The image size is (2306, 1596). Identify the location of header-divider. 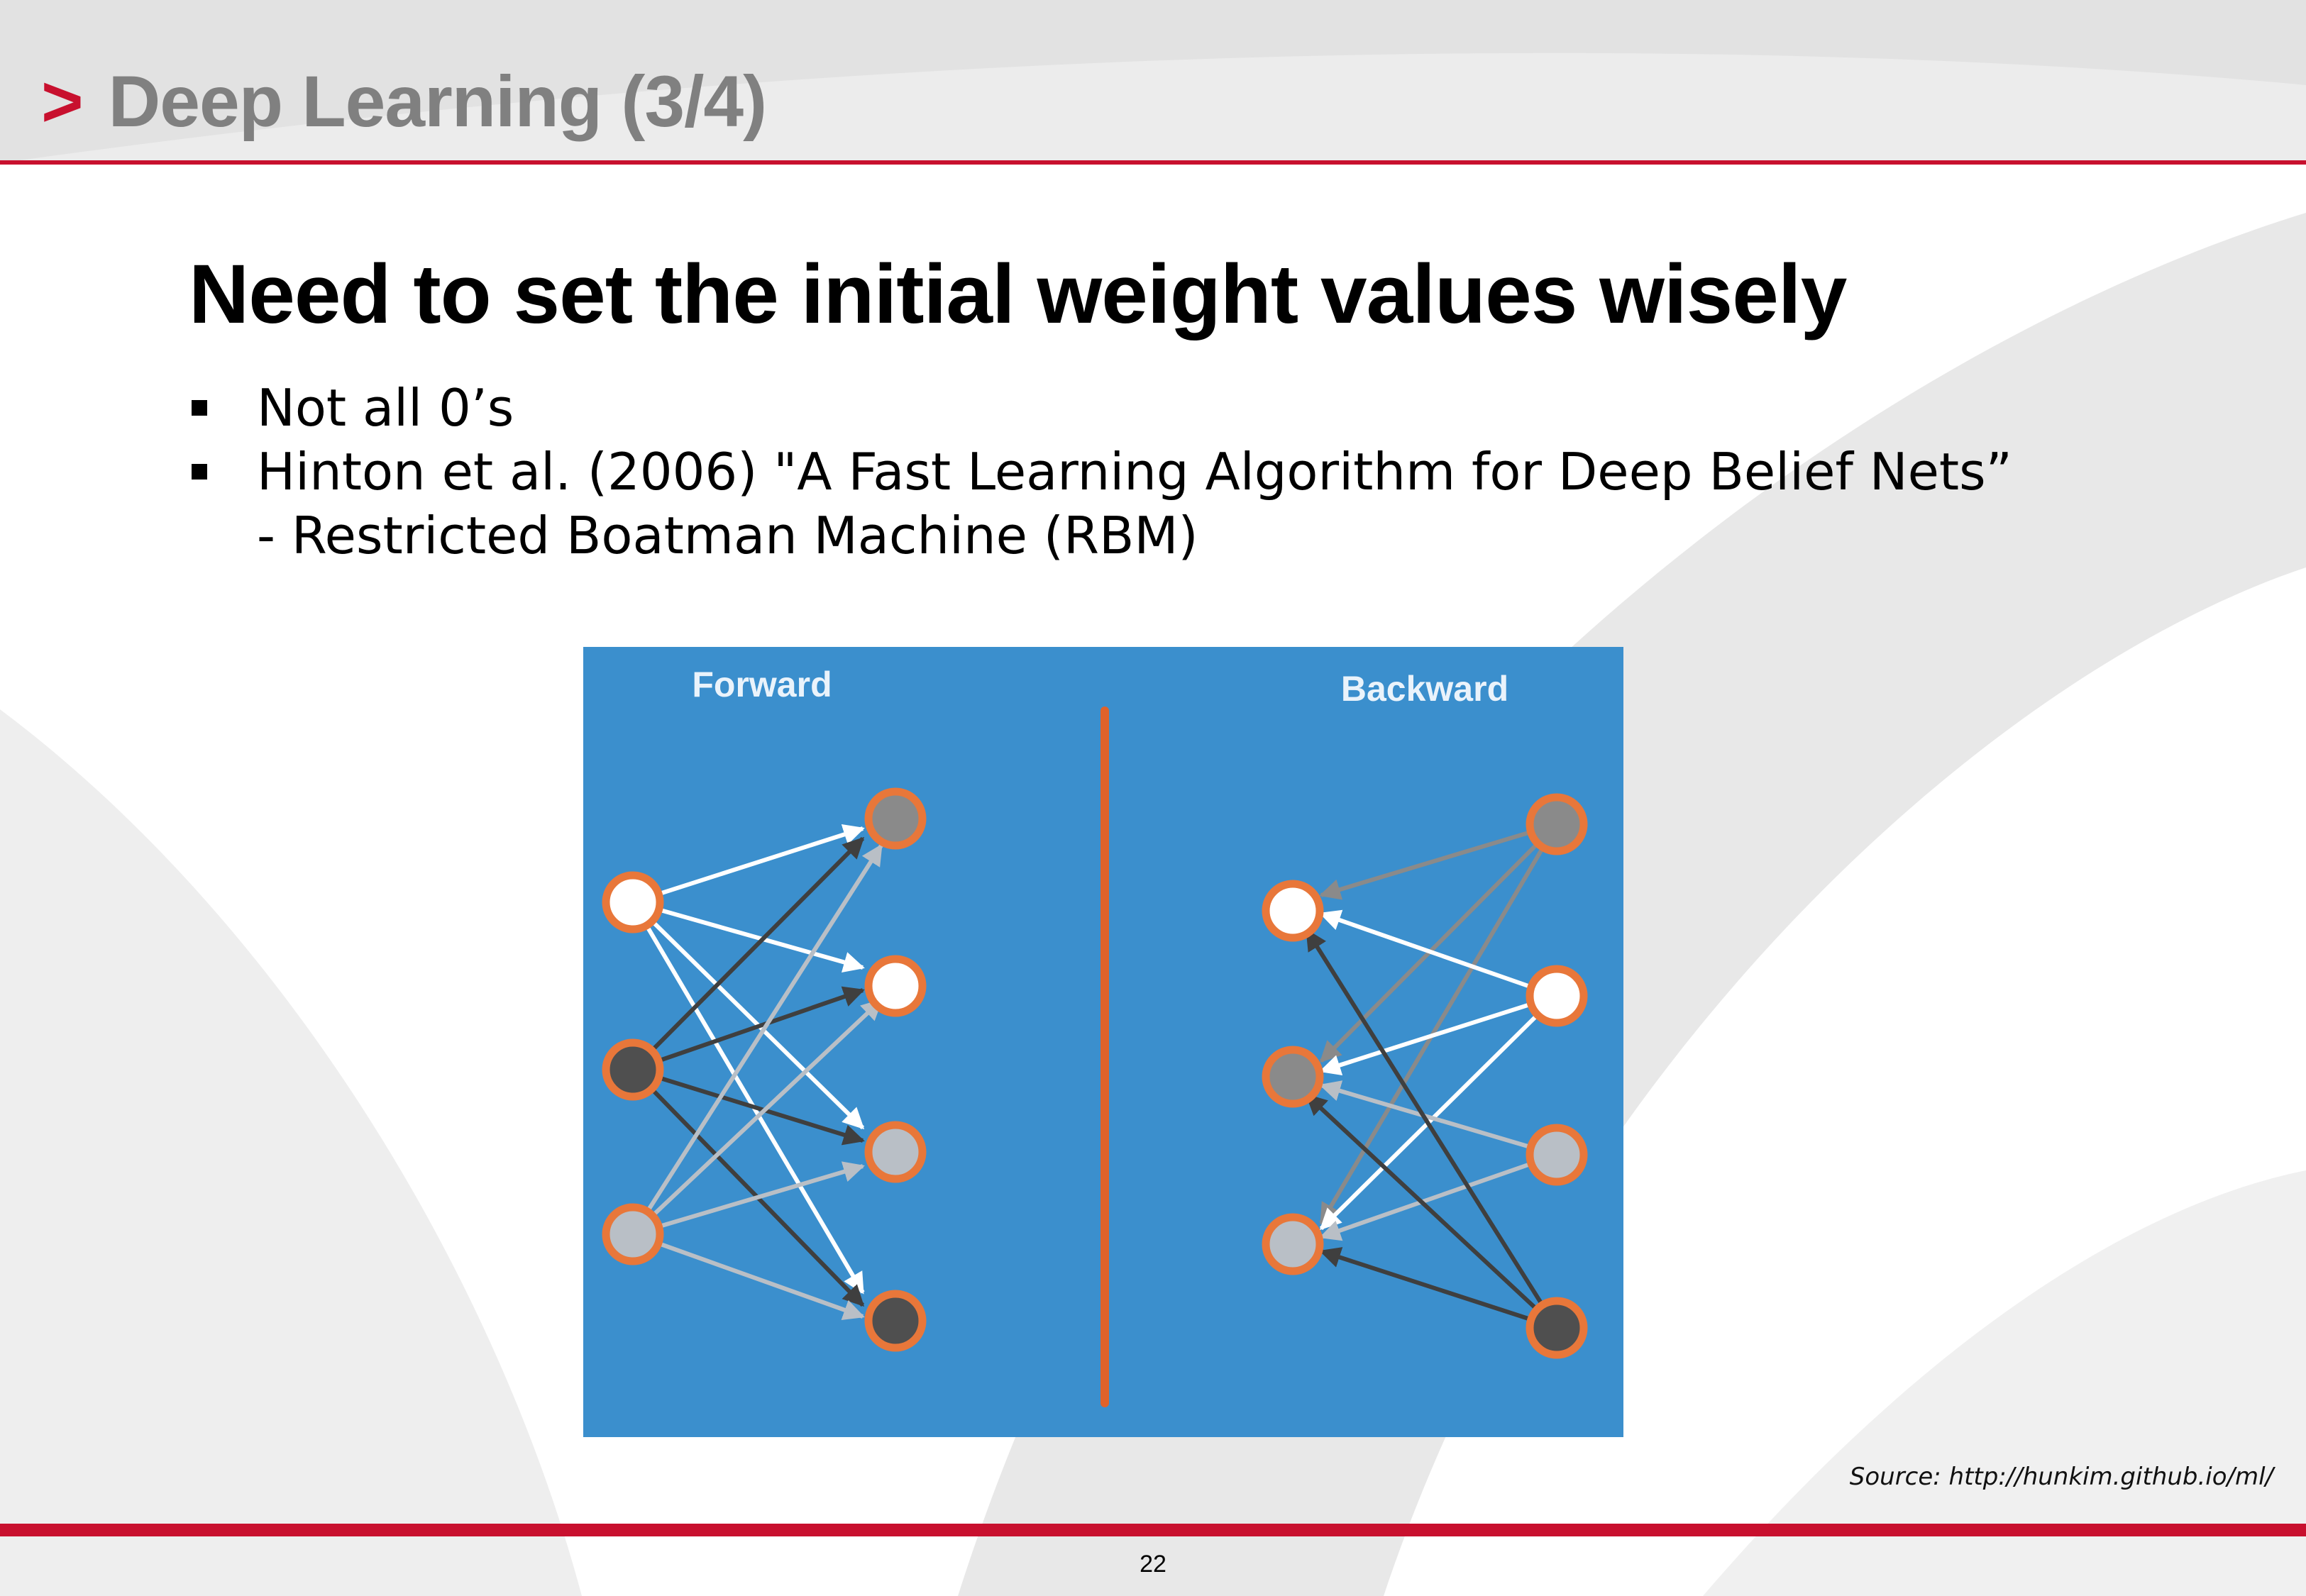
(1153, 162).